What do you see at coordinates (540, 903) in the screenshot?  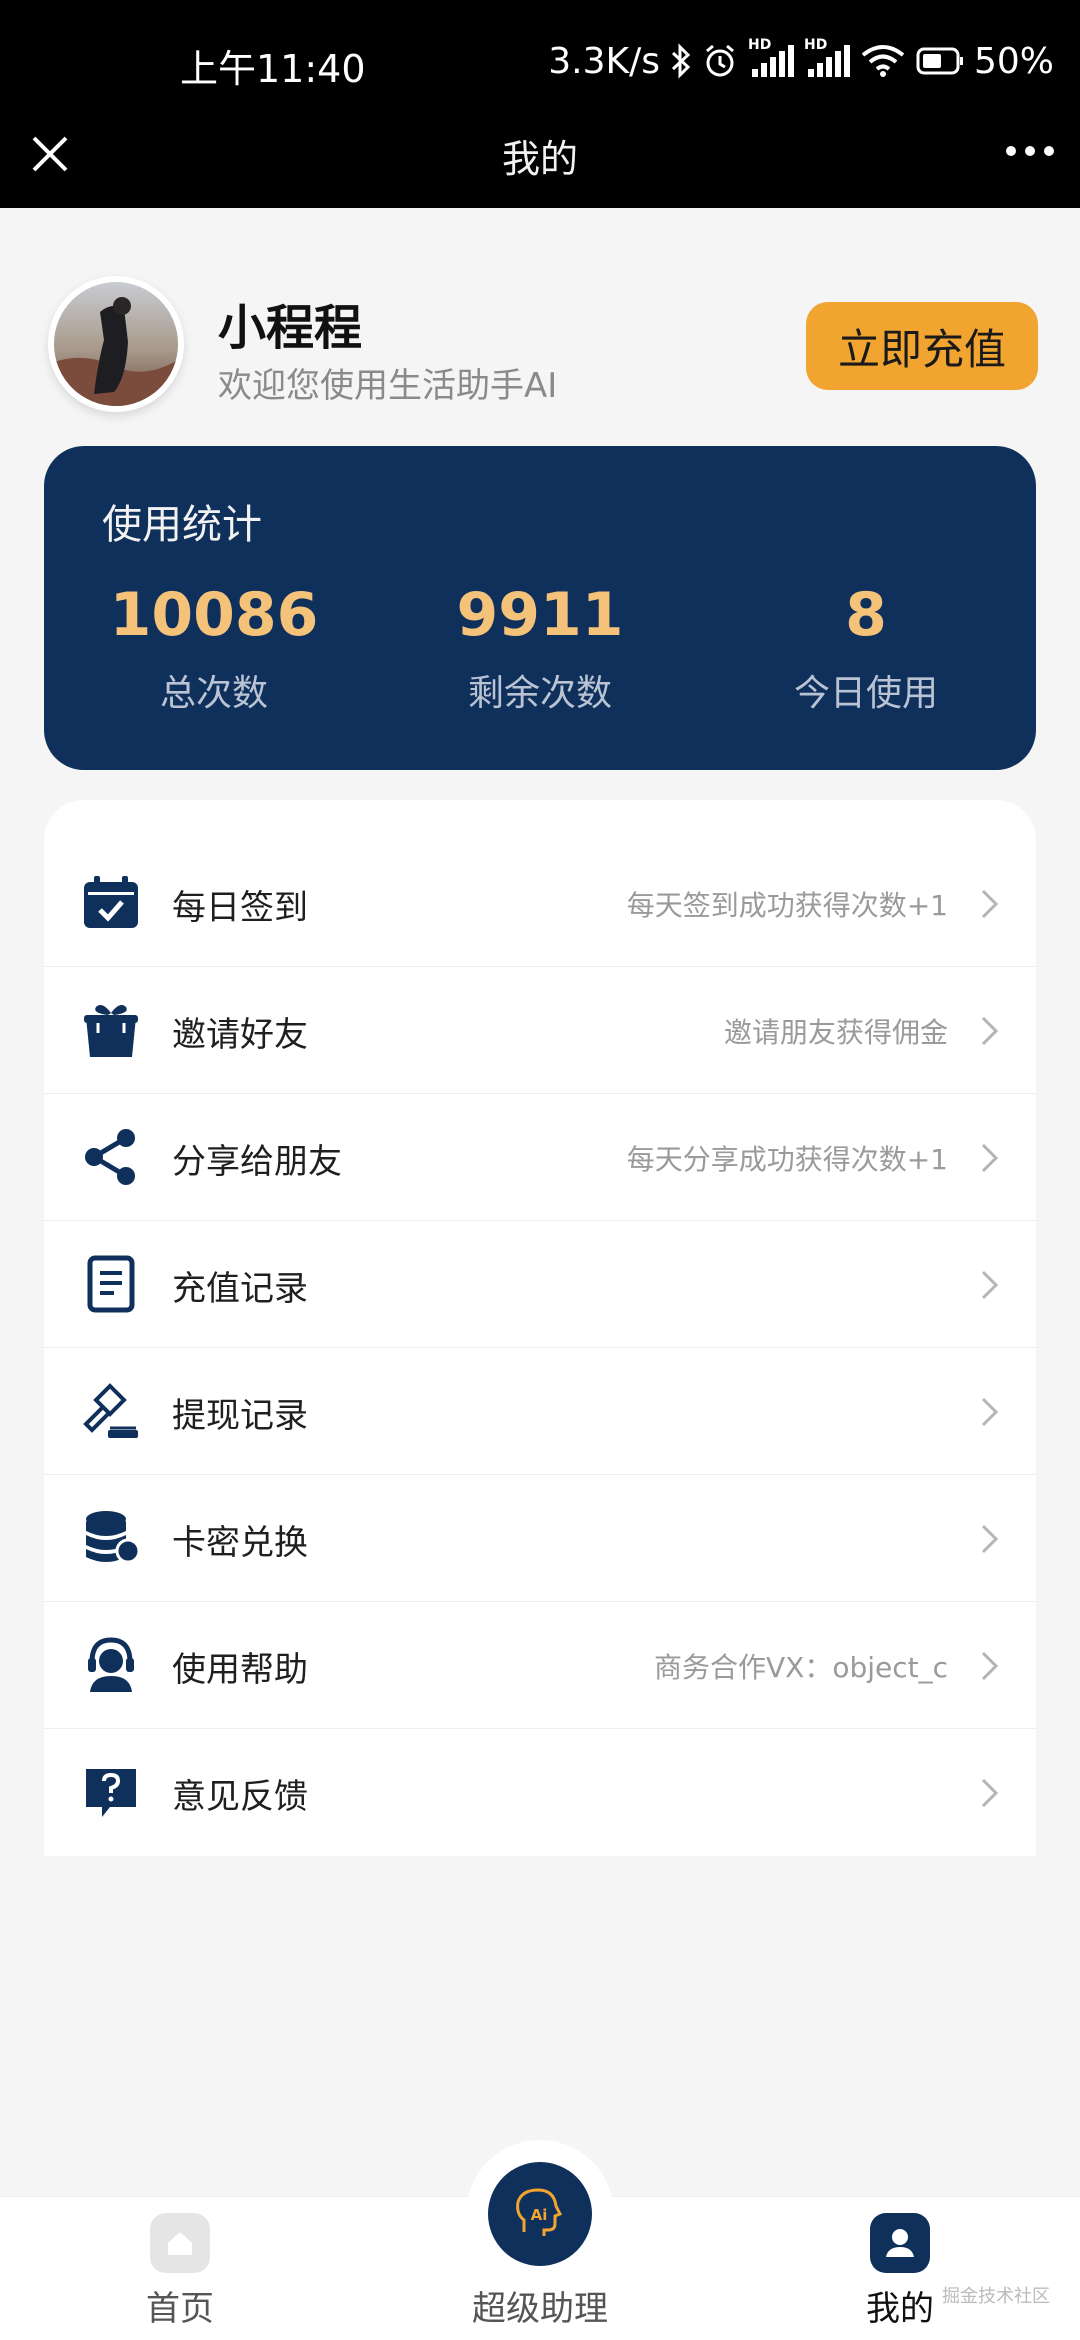 I see `menu-item-daily-checkin: 每日签到 每天签到成功获得次数+1` at bounding box center [540, 903].